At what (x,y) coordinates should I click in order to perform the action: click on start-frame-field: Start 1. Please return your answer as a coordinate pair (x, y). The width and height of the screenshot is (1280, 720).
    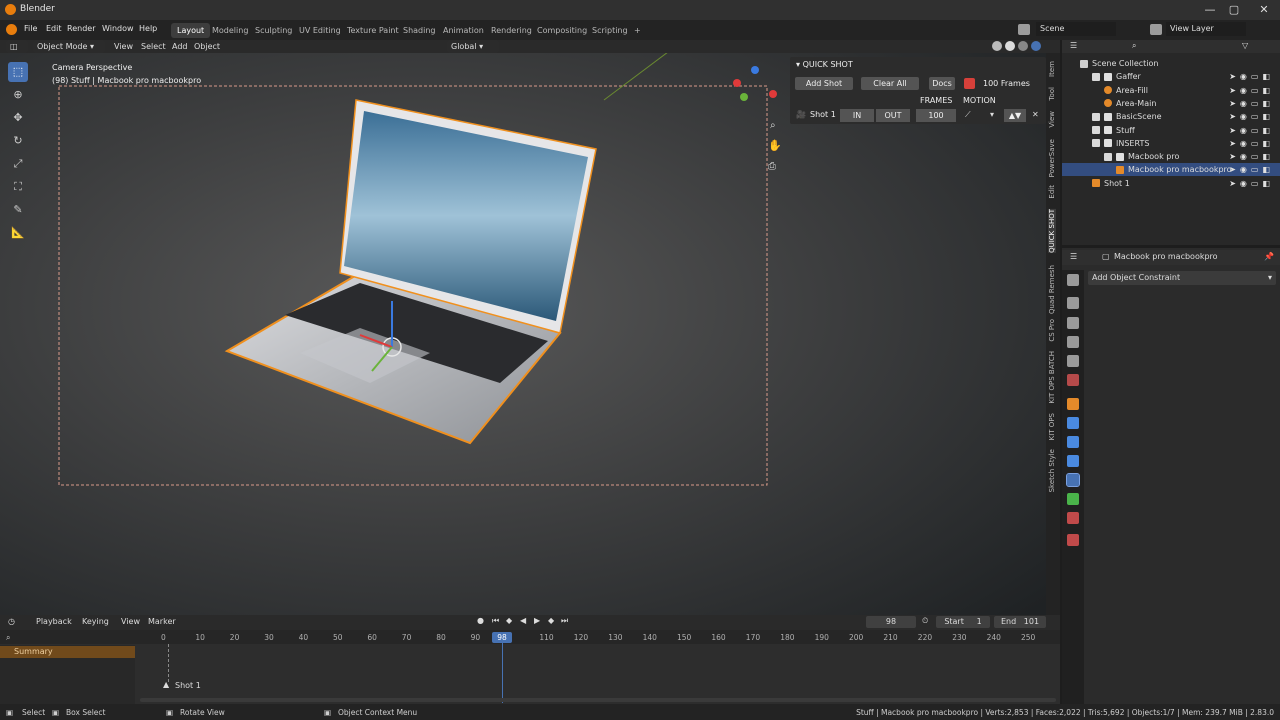
    Looking at the image, I should click on (963, 622).